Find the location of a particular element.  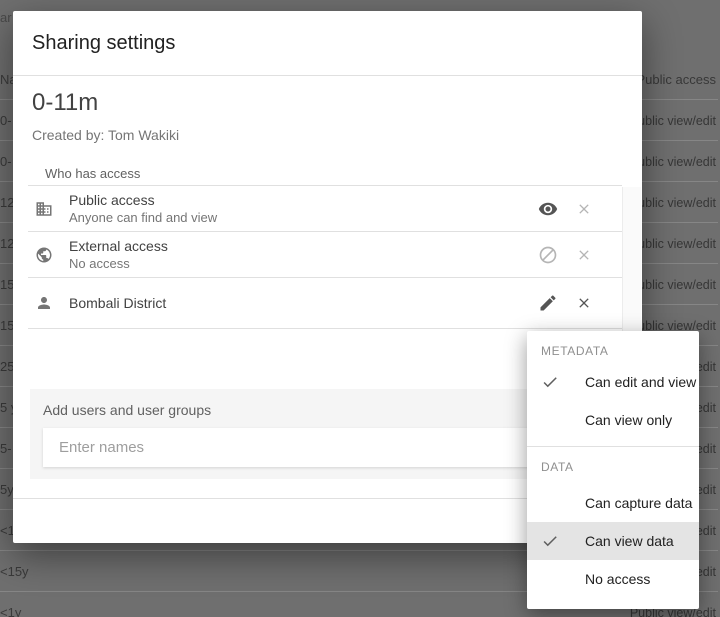

access-row-title: External access is located at coordinates (118, 245).